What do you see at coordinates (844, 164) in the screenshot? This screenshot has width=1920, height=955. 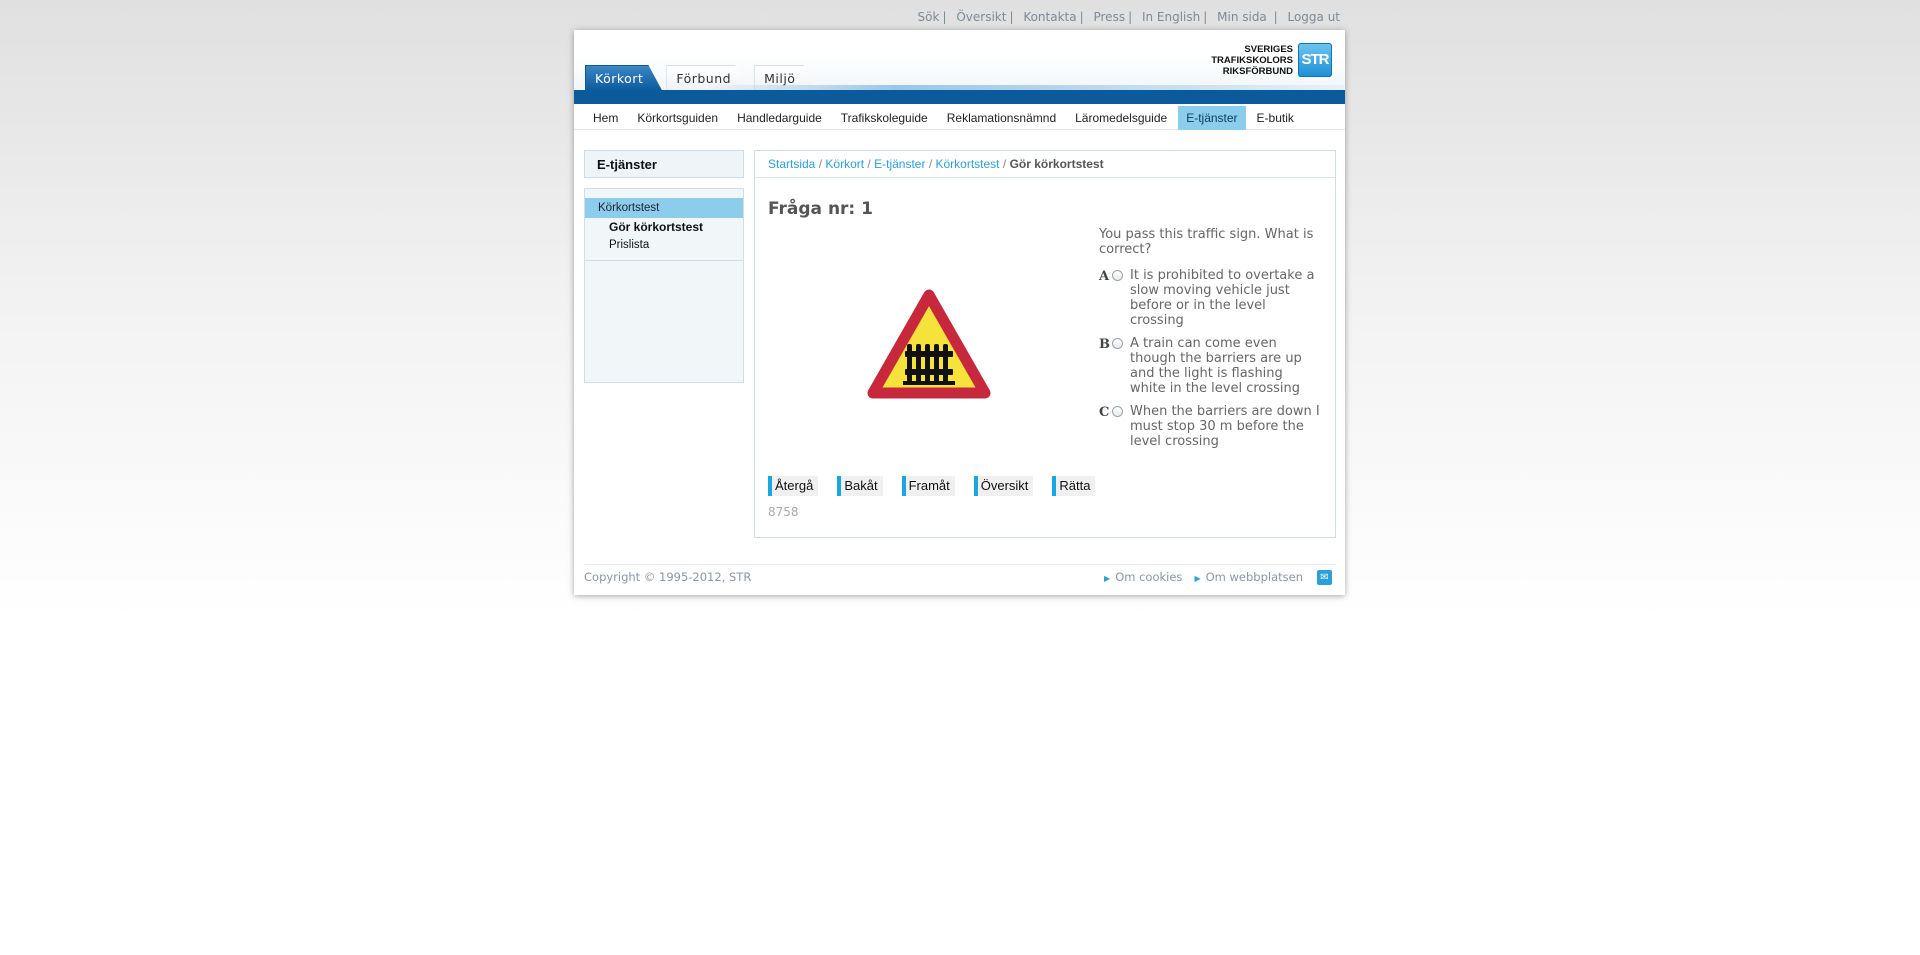 I see `breadcrumb-link-korkort: Körkort` at bounding box center [844, 164].